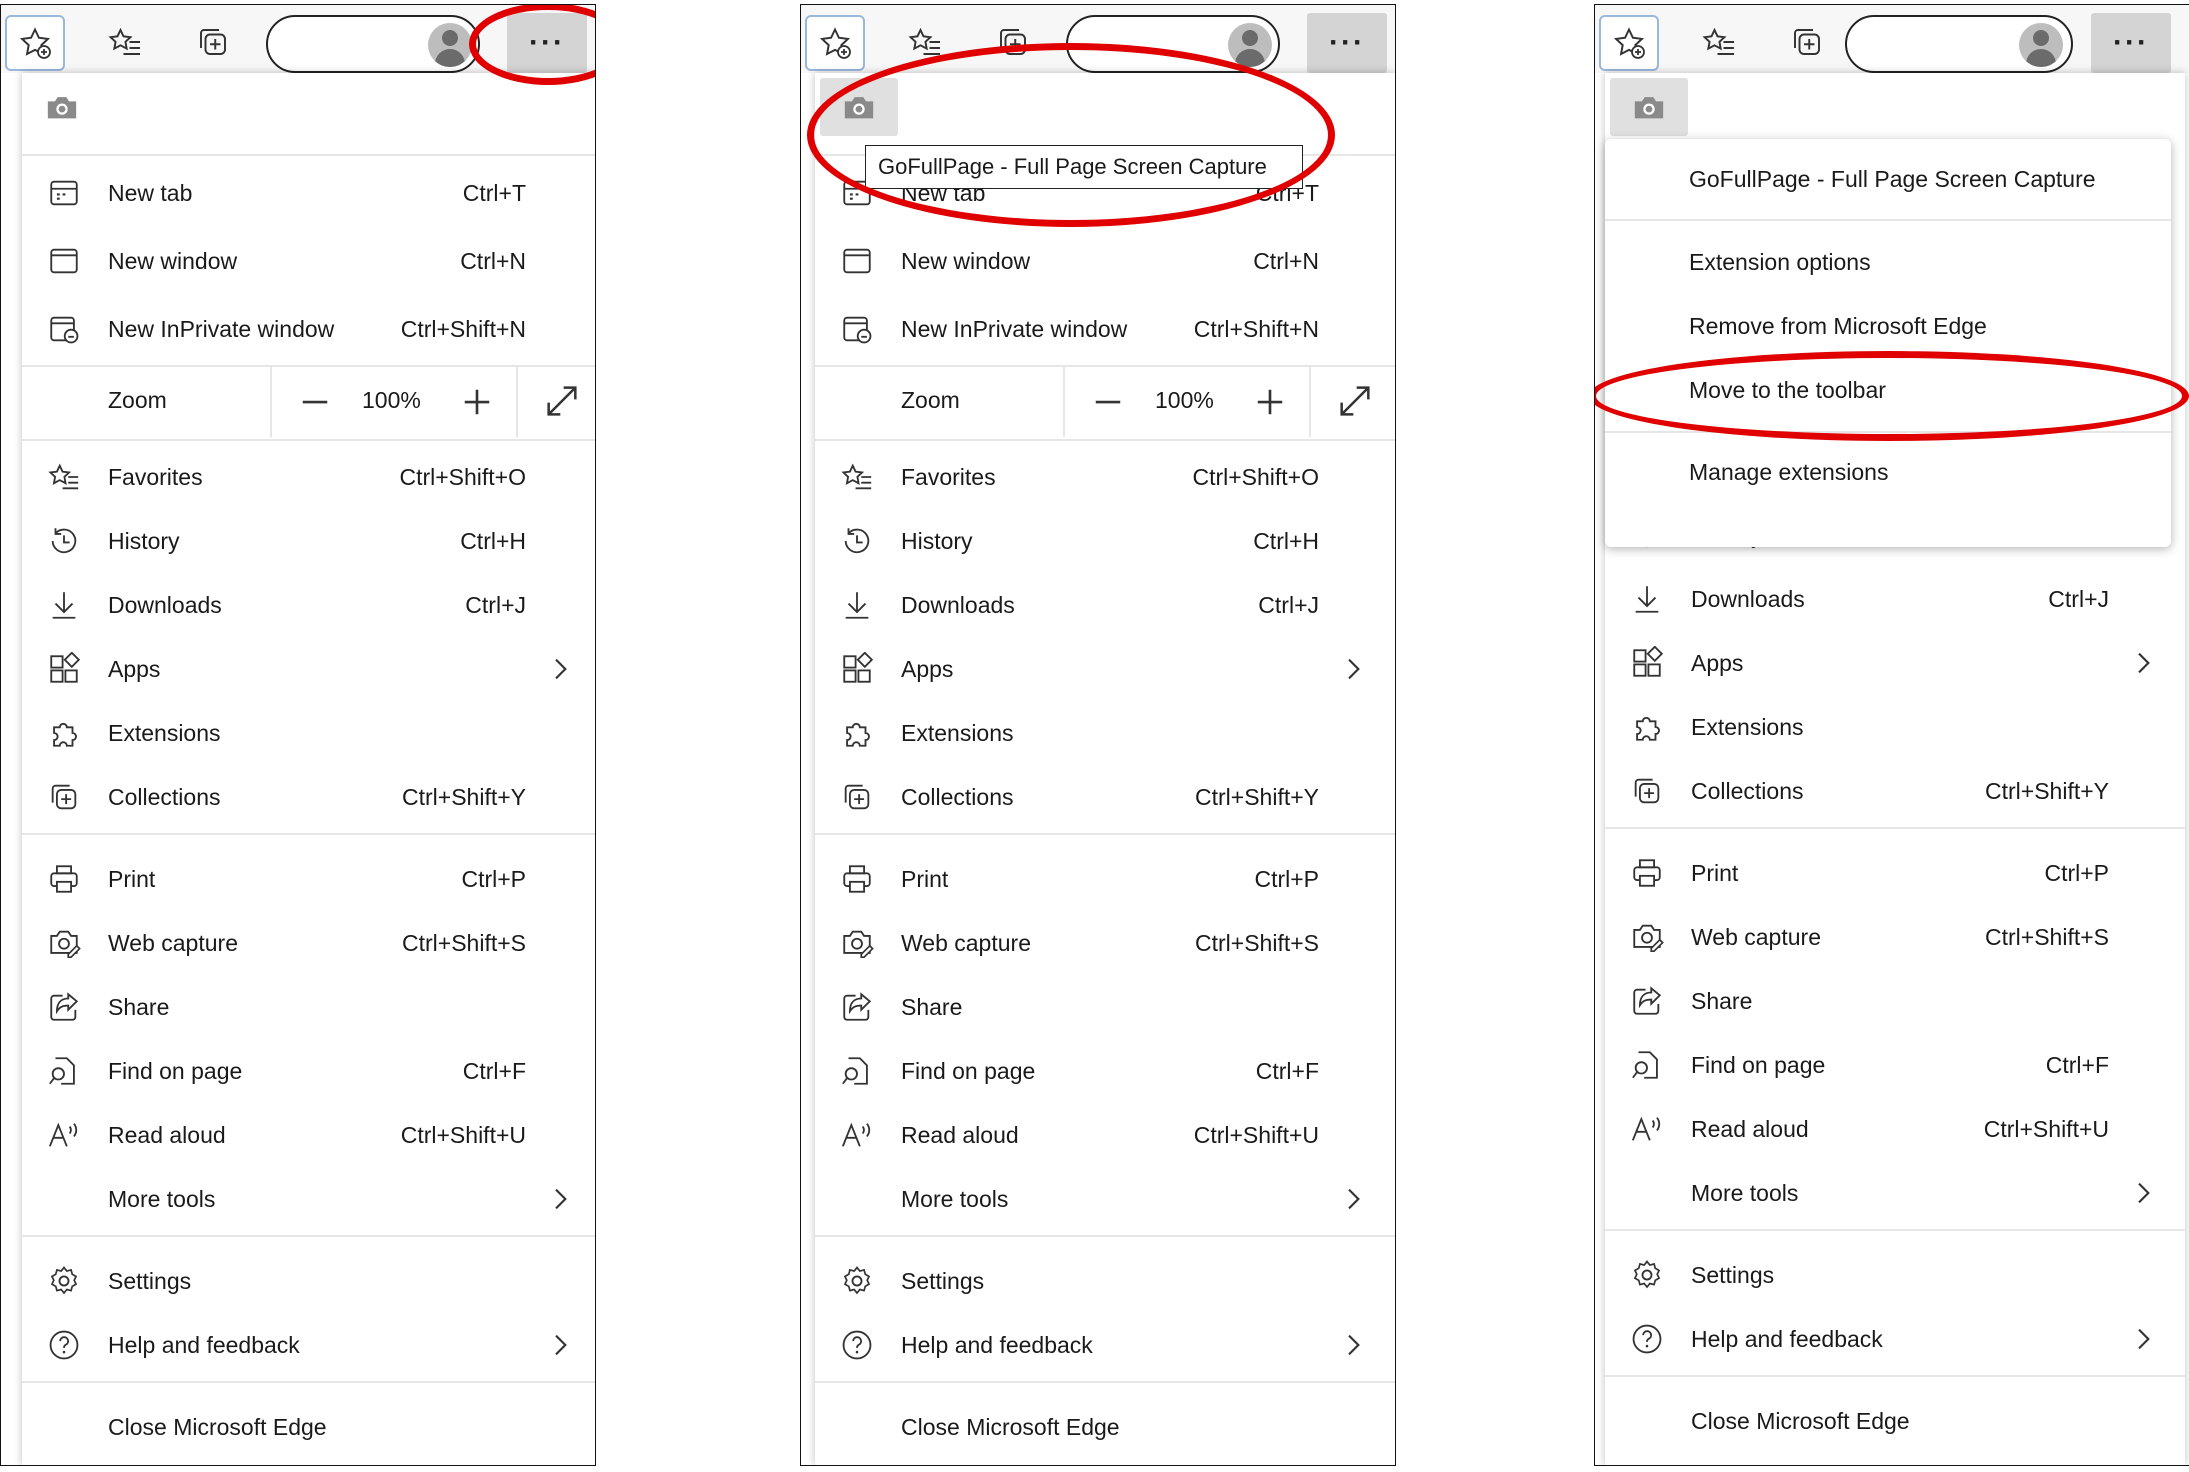  What do you see at coordinates (1288, 604) in the screenshot?
I see `shortcut-label: Ctrl+J` at bounding box center [1288, 604].